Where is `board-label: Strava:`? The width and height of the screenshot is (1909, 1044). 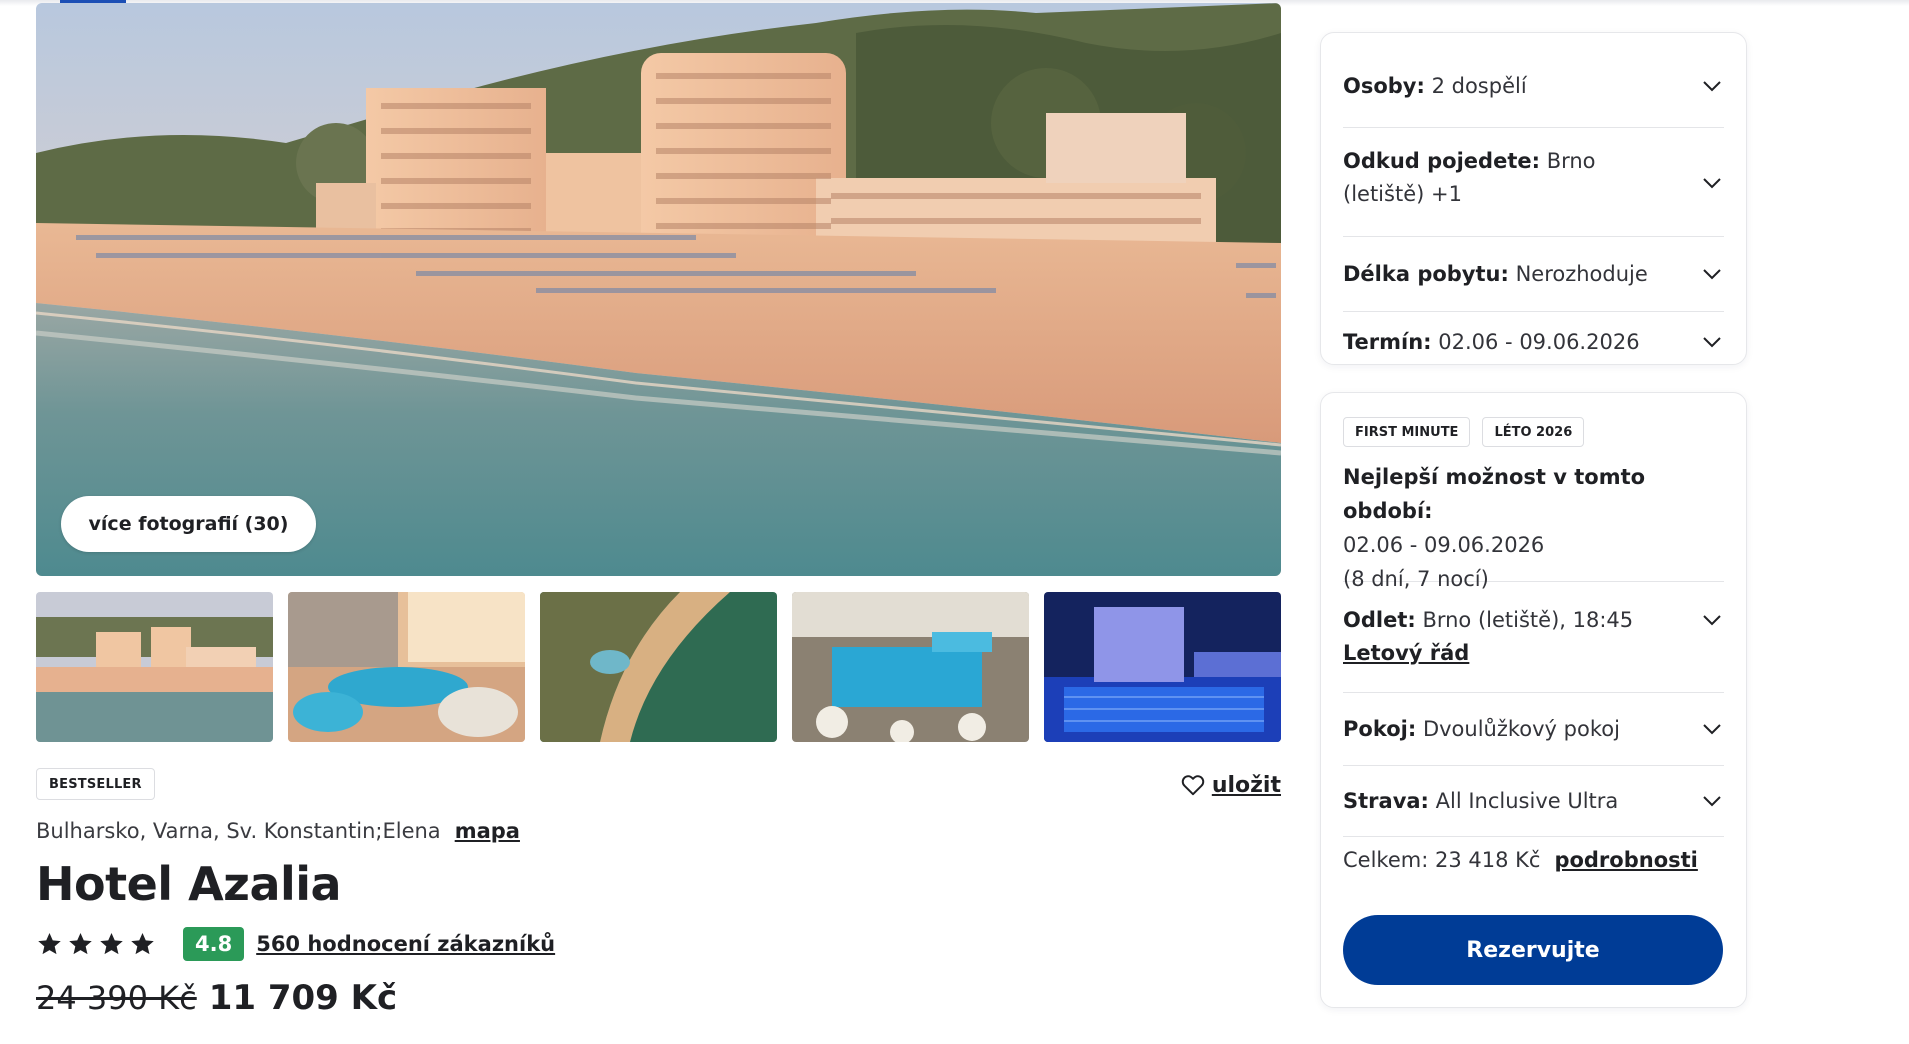
board-label: Strava: is located at coordinates (1386, 801).